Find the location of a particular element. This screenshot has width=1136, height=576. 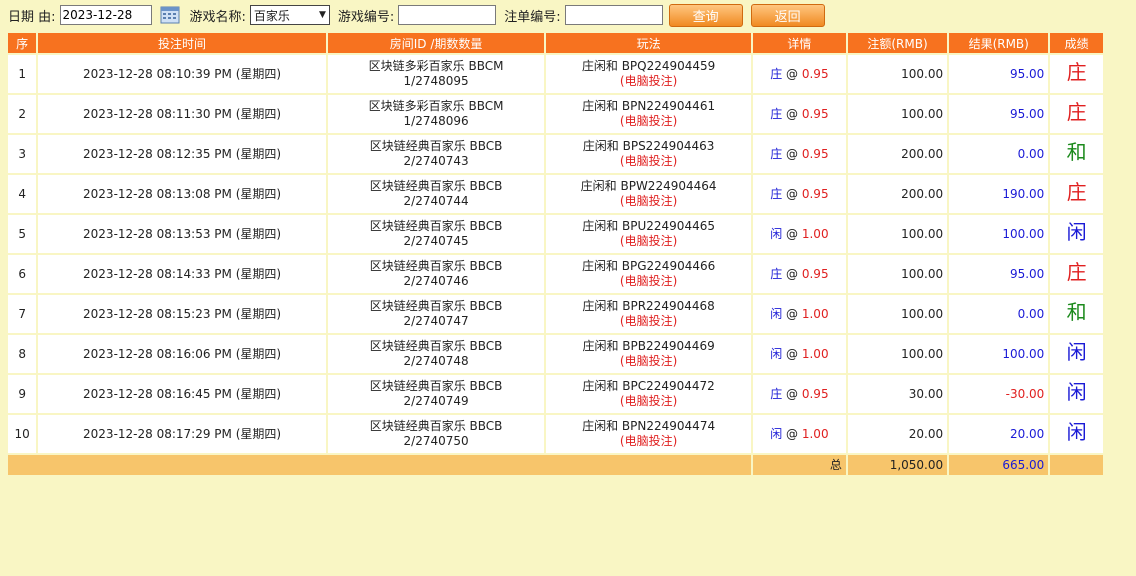

cell-time: 2023-12-28 08:16:45 PM (星期四) is located at coordinates (182, 394).